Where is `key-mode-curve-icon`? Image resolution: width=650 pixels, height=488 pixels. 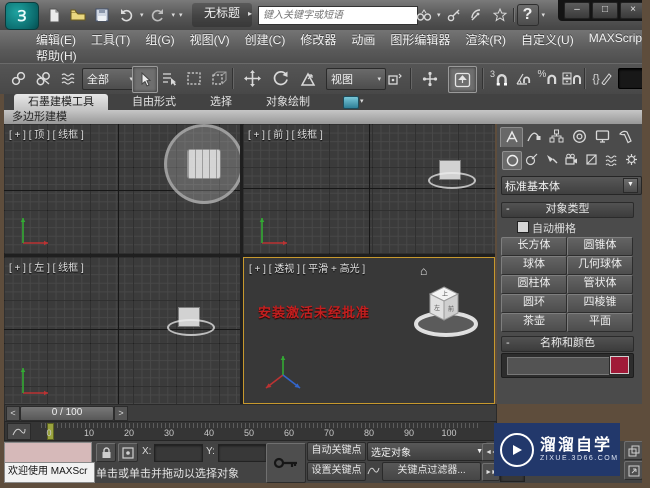 key-mode-curve-icon is located at coordinates (373, 470).